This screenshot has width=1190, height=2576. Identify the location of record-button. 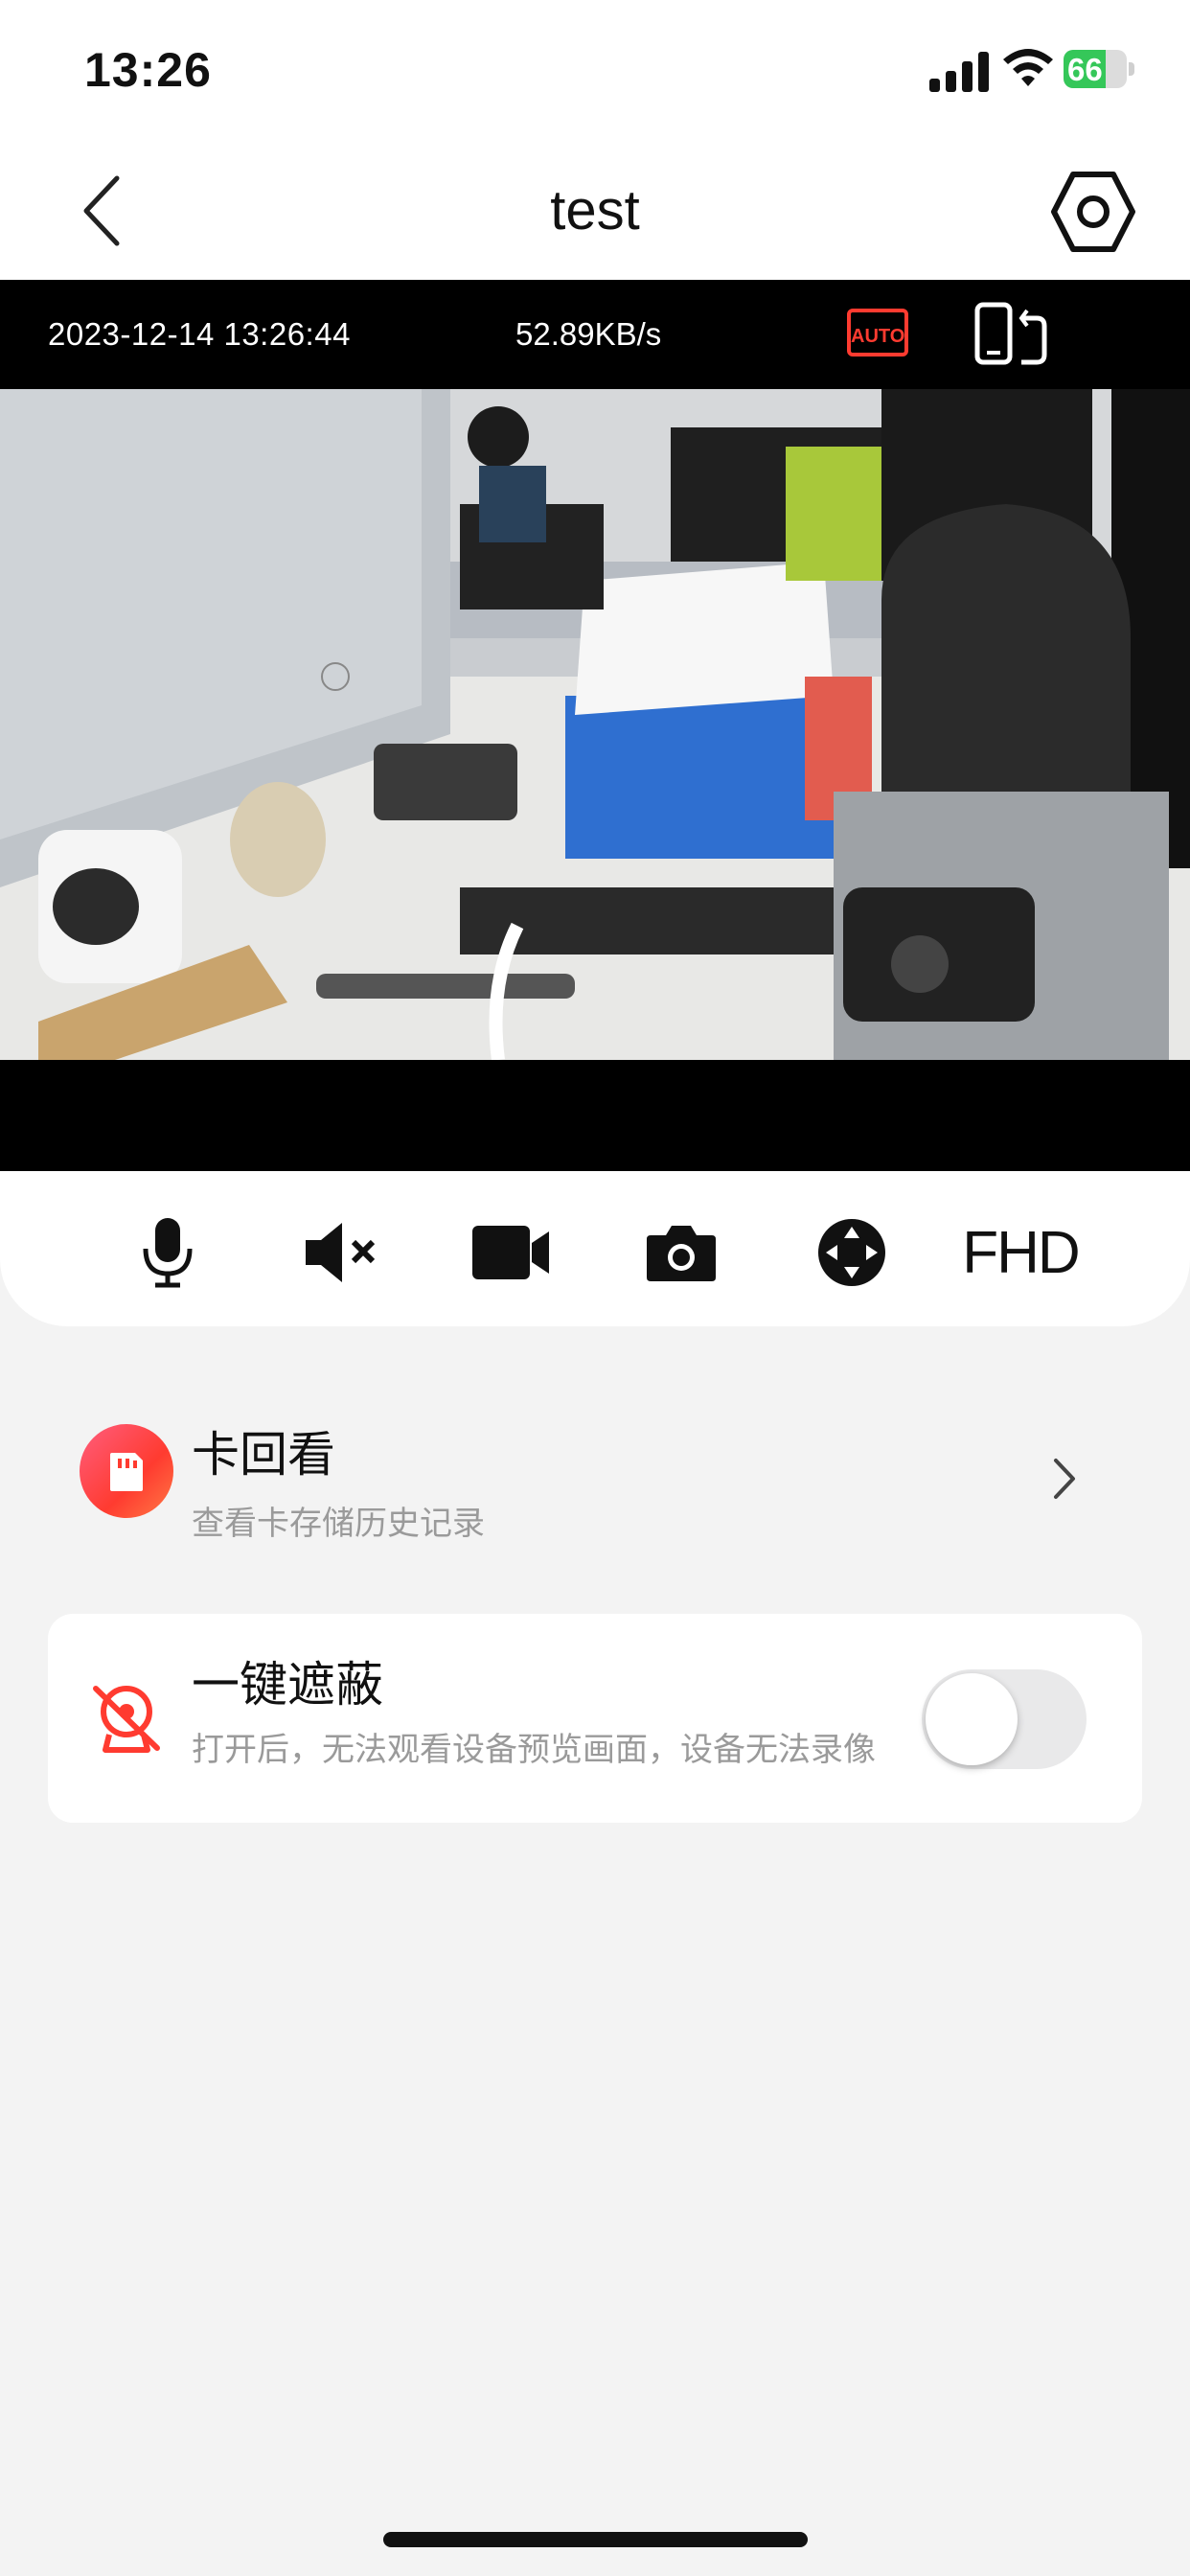
(511, 1252).